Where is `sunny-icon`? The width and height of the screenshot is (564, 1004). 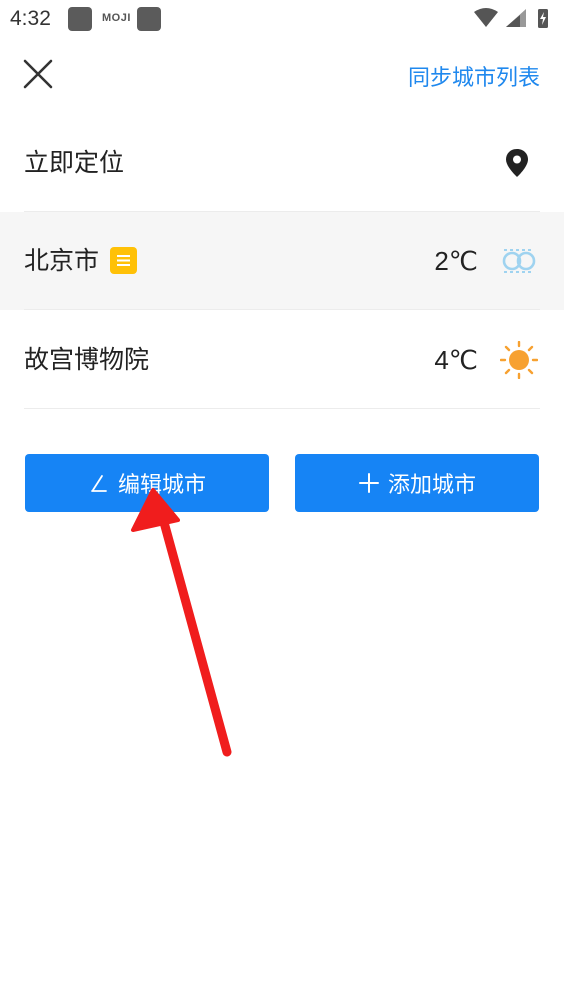 sunny-icon is located at coordinates (519, 360).